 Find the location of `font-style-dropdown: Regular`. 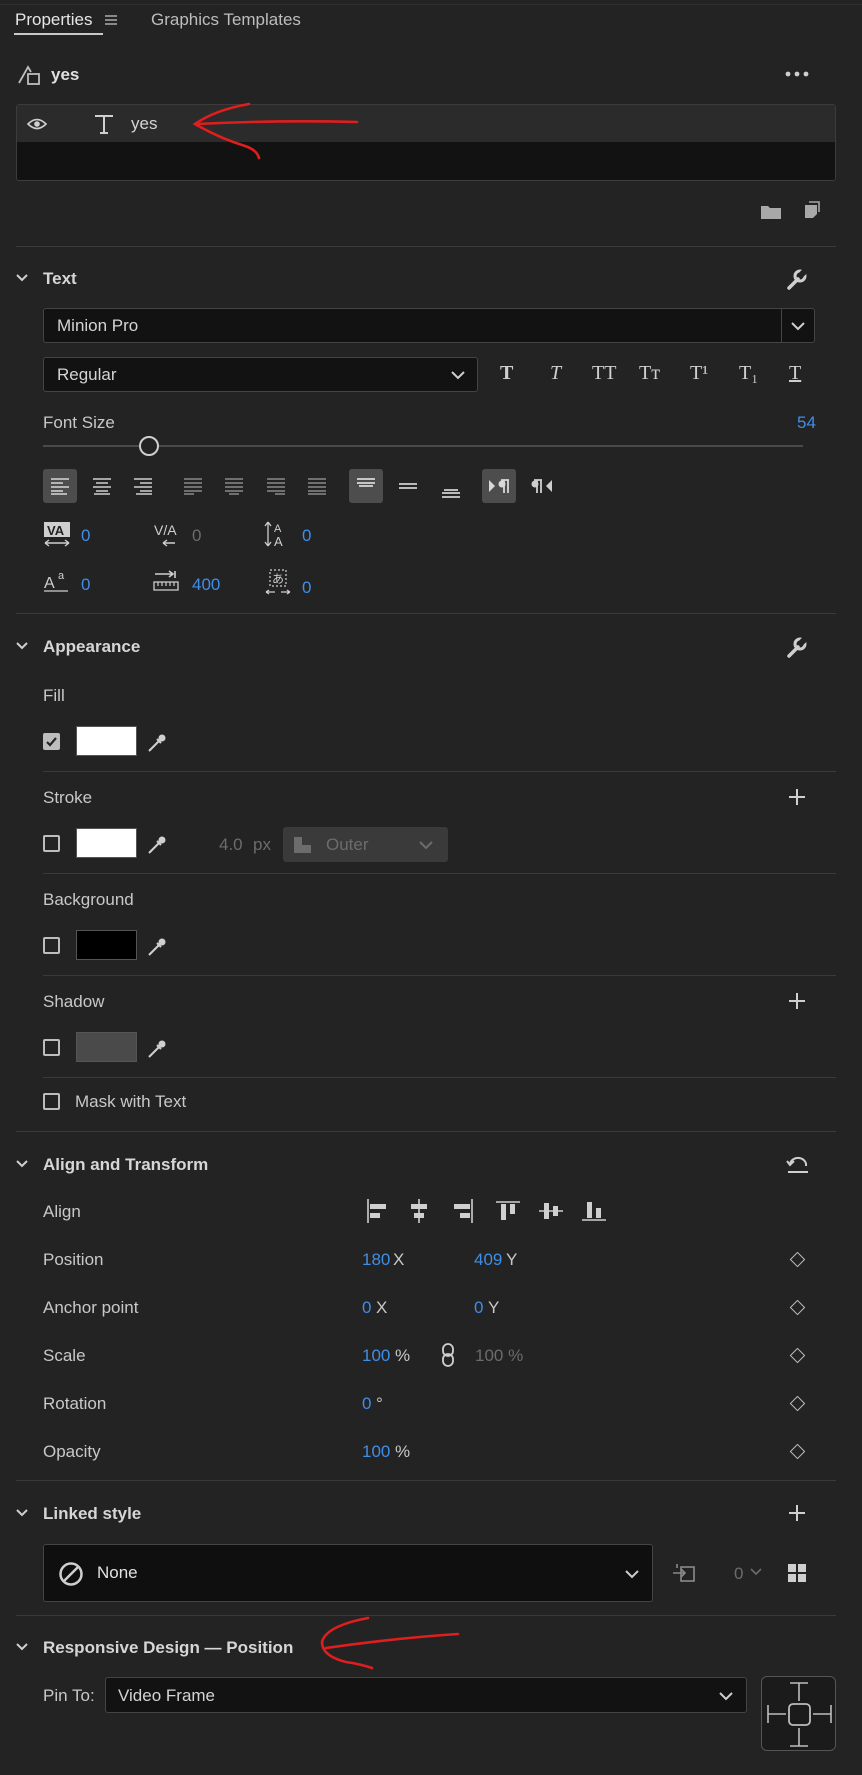

font-style-dropdown: Regular is located at coordinates (260, 374).